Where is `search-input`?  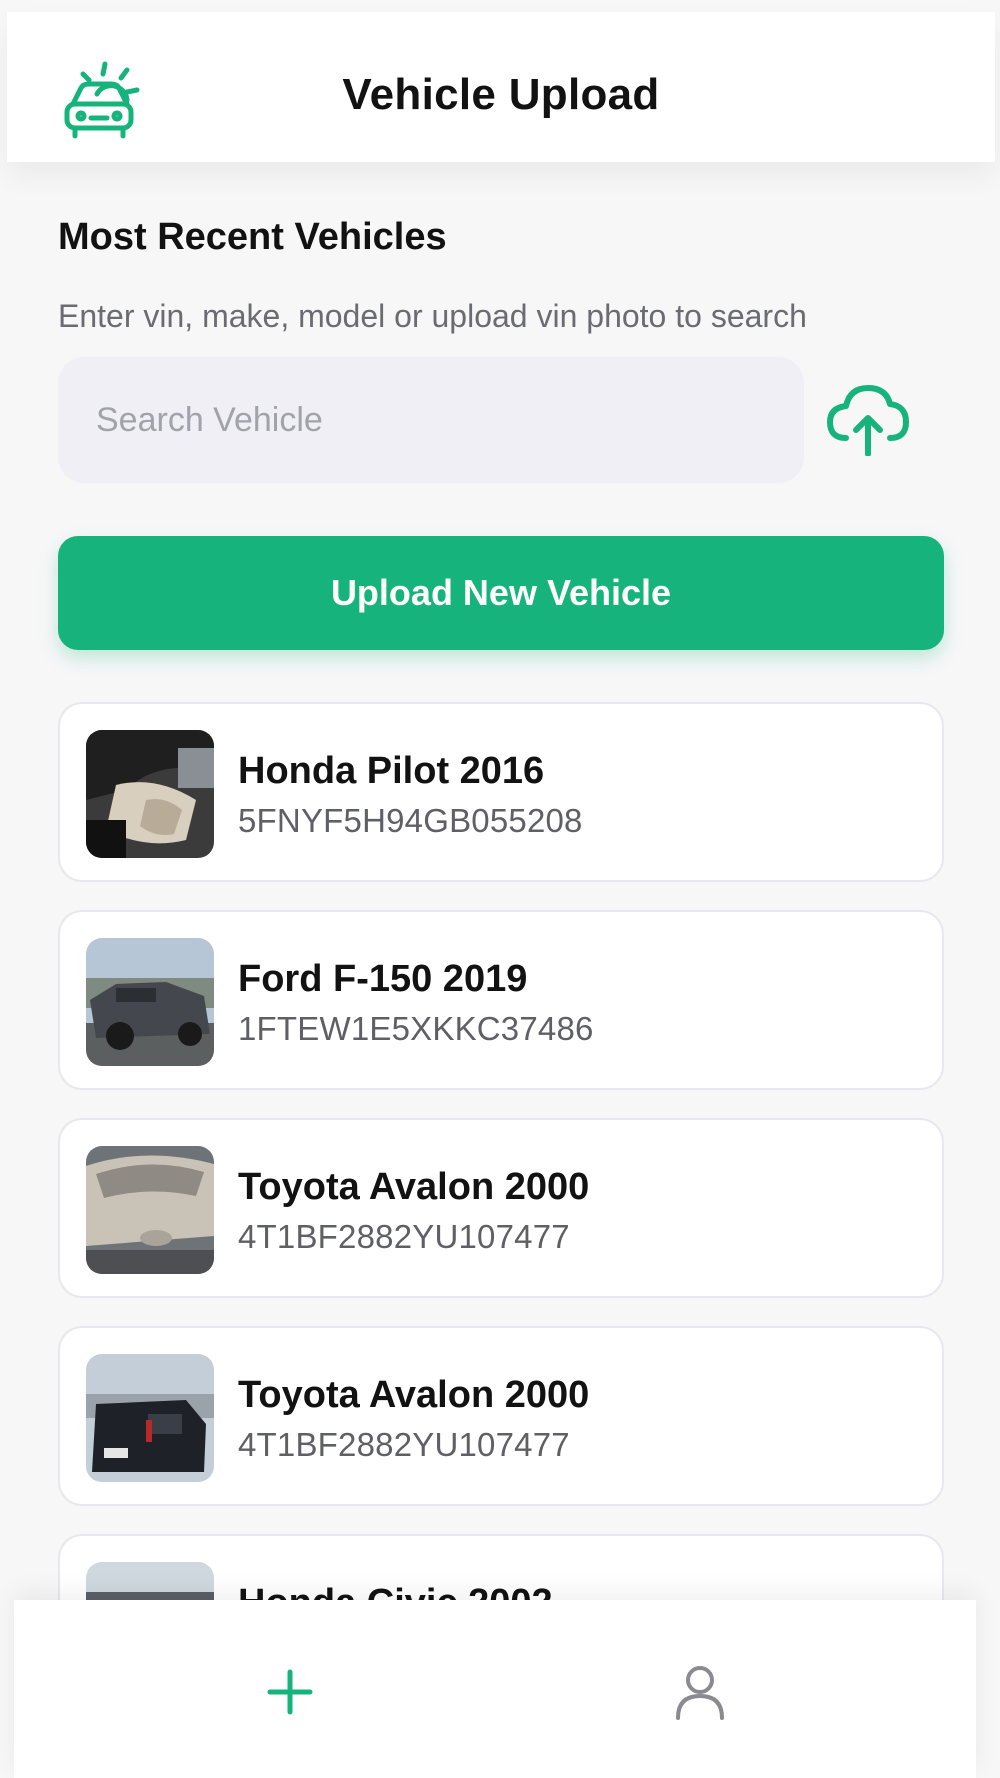 search-input is located at coordinates (436, 420).